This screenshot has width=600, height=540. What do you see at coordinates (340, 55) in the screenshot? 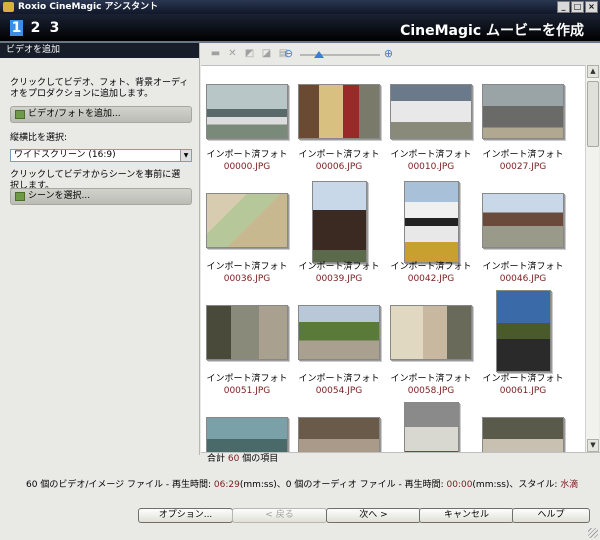
I see `zoom-slider-track` at bounding box center [340, 55].